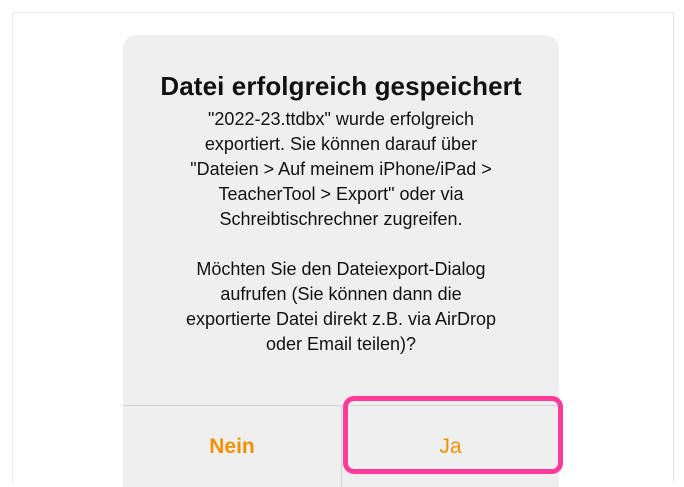 This screenshot has width=684, height=487. I want to click on yes-button: Ja, so click(450, 446).